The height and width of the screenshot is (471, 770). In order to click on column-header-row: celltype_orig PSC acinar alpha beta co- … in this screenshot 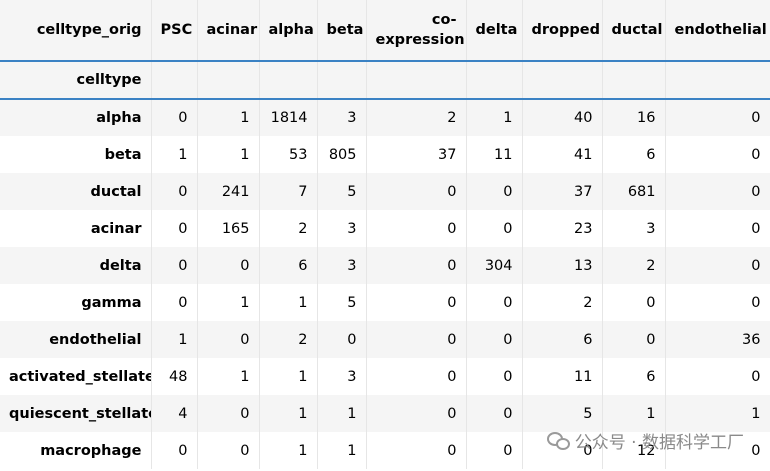, I will do `click(385, 31)`.